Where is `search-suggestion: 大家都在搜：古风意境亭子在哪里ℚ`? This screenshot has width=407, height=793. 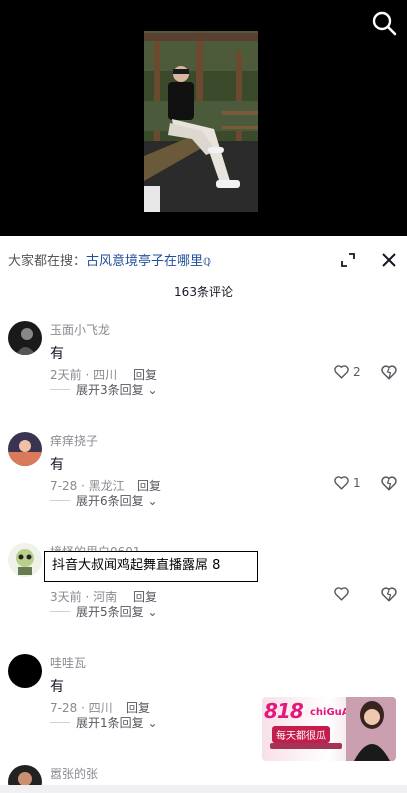 search-suggestion: 大家都在搜：古风意境亭子在哪里ℚ is located at coordinates (109, 259).